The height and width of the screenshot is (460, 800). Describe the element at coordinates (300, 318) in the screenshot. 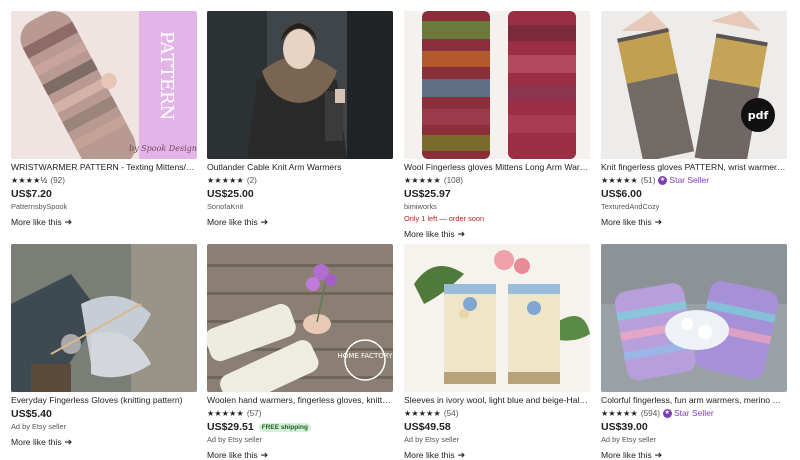

I see `listing-image: HOME FACTORY` at that location.